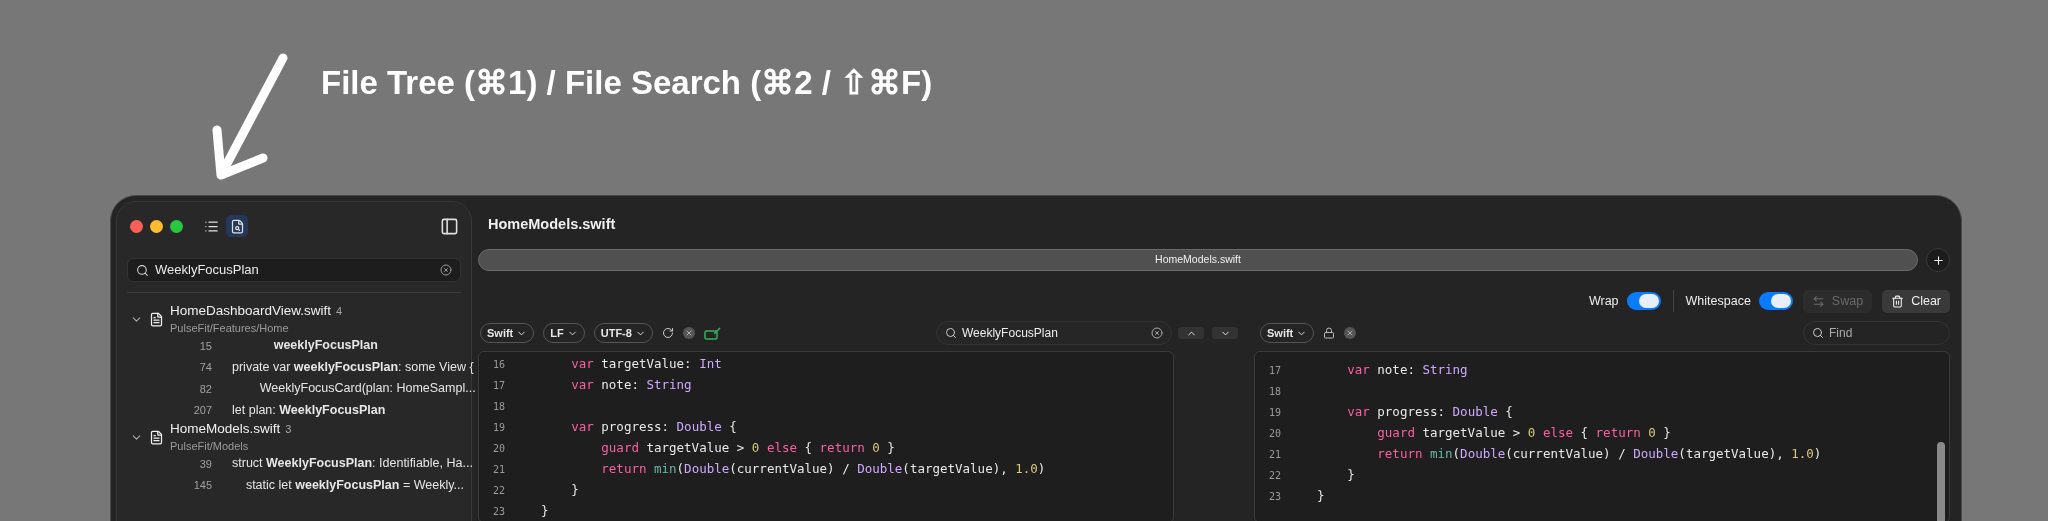 The image size is (2048, 521). I want to click on line-number: 82, so click(205, 389).